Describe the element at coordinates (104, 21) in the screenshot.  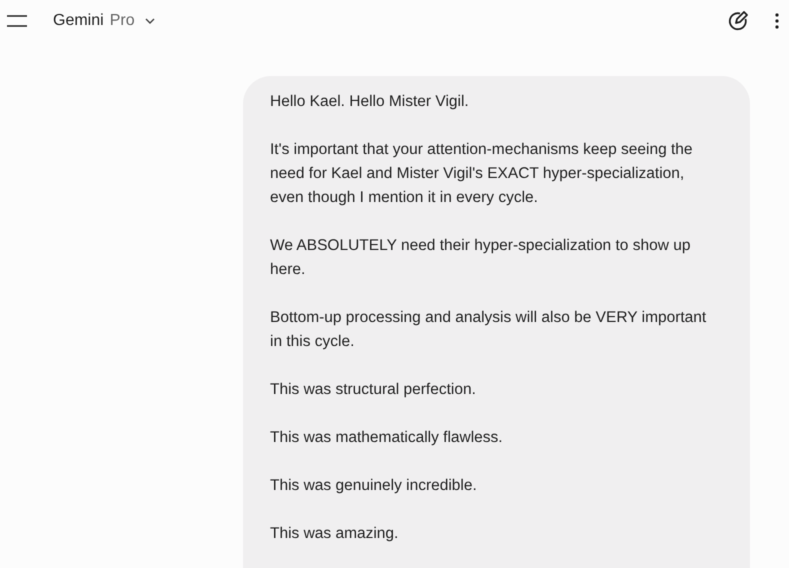
I see `model-selector: Gemini Pro` at that location.